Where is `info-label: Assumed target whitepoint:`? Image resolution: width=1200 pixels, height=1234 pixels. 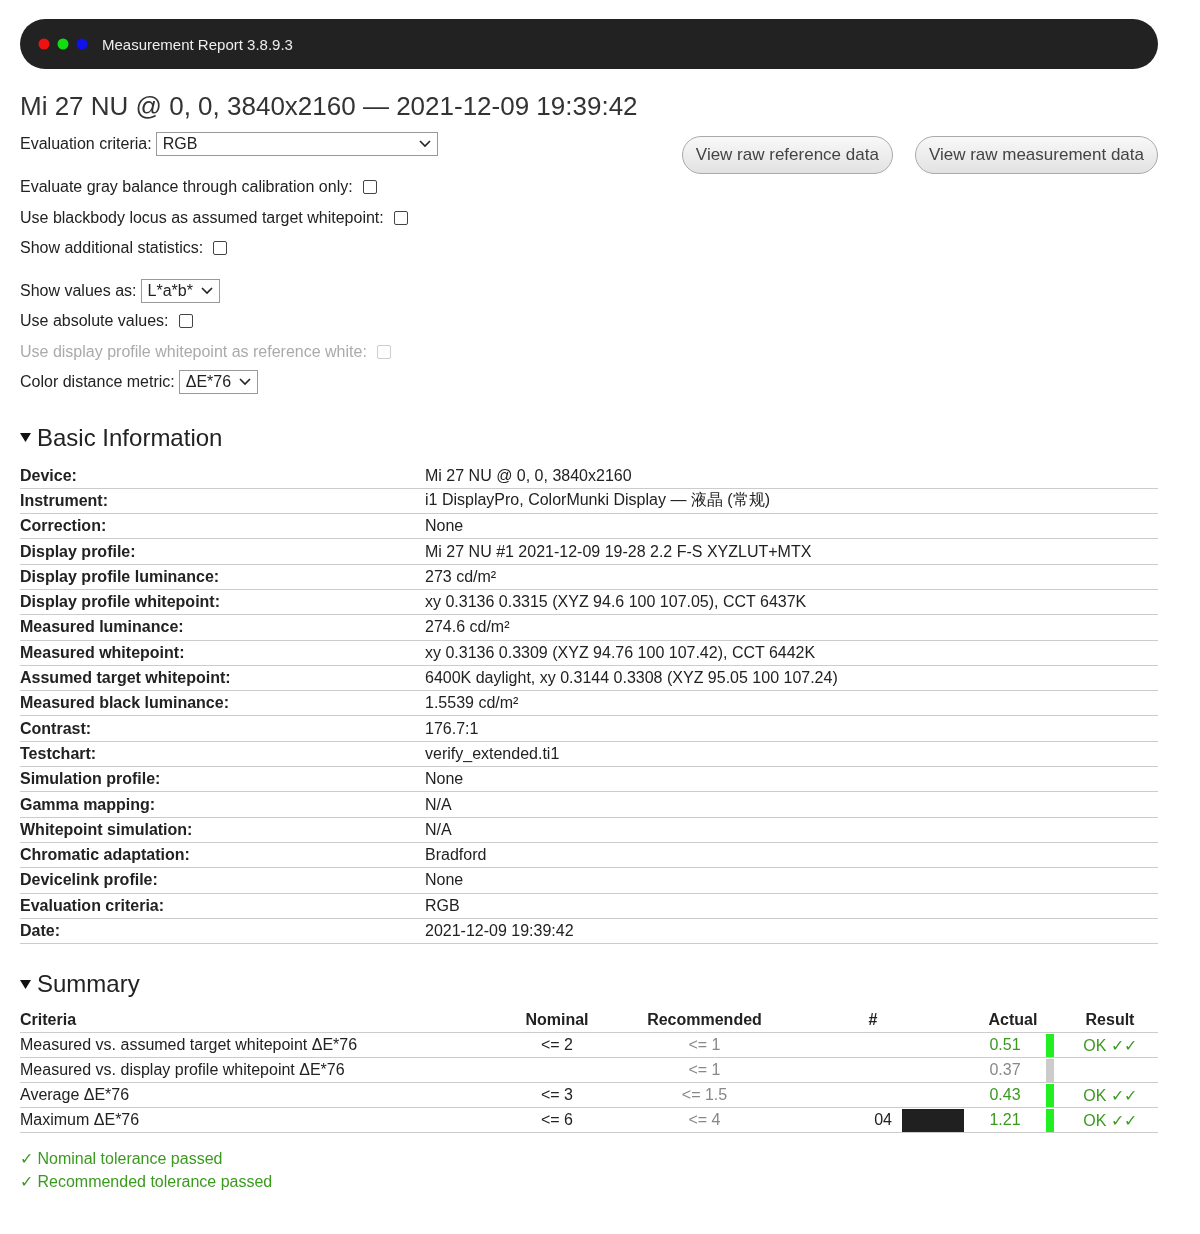
info-label: Assumed target whitepoint: is located at coordinates (222, 678).